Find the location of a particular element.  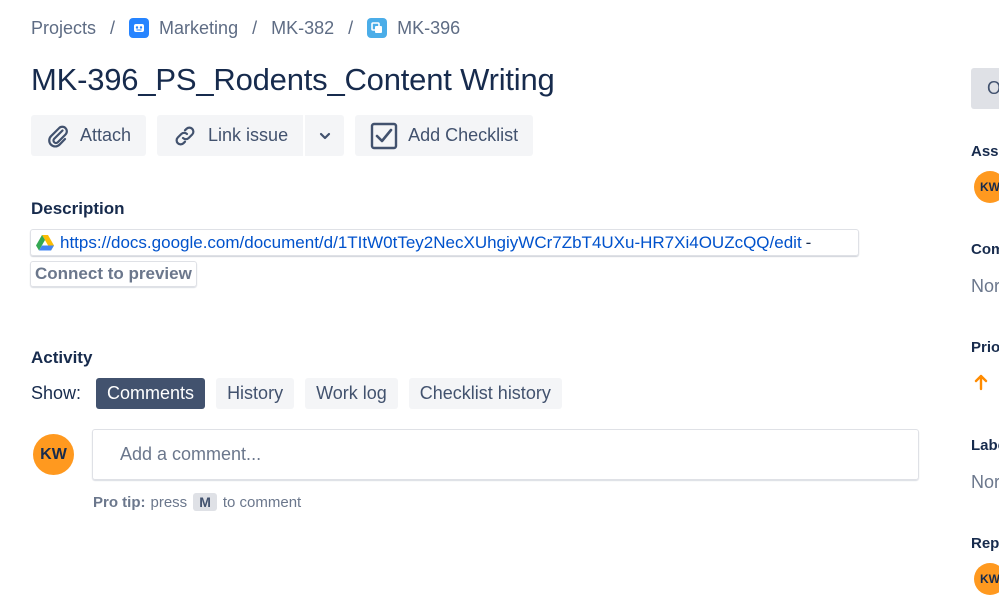

breadcrumb-parent-issue: MK-382 is located at coordinates (302, 28).